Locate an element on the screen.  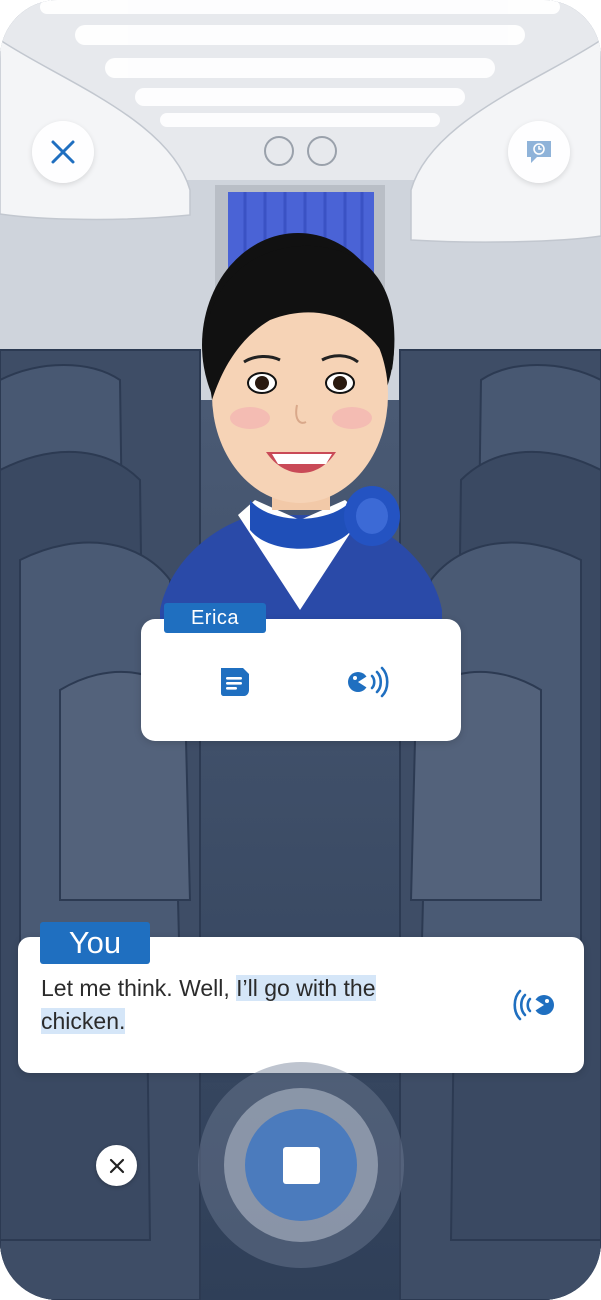
cancel-recording-button is located at coordinates (116, 1165).